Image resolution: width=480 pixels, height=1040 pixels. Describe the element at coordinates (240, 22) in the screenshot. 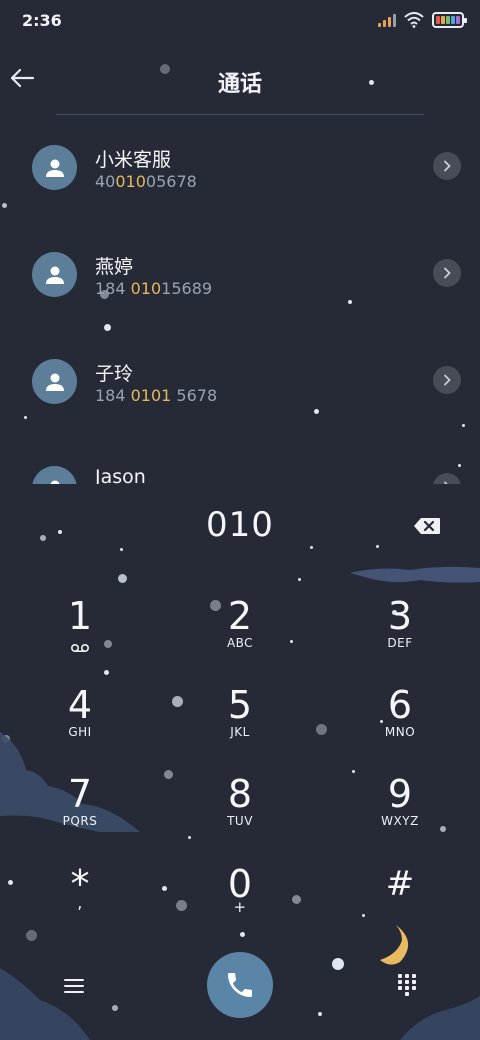

I see `status-bar: 2:36` at that location.